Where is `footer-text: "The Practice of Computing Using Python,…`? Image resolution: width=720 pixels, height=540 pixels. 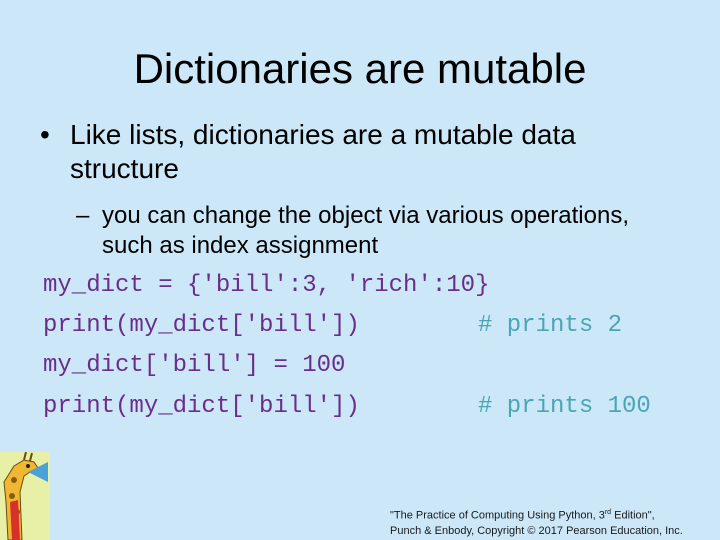
footer-text: "The Practice of Computing Using Python,… is located at coordinates (497, 515).